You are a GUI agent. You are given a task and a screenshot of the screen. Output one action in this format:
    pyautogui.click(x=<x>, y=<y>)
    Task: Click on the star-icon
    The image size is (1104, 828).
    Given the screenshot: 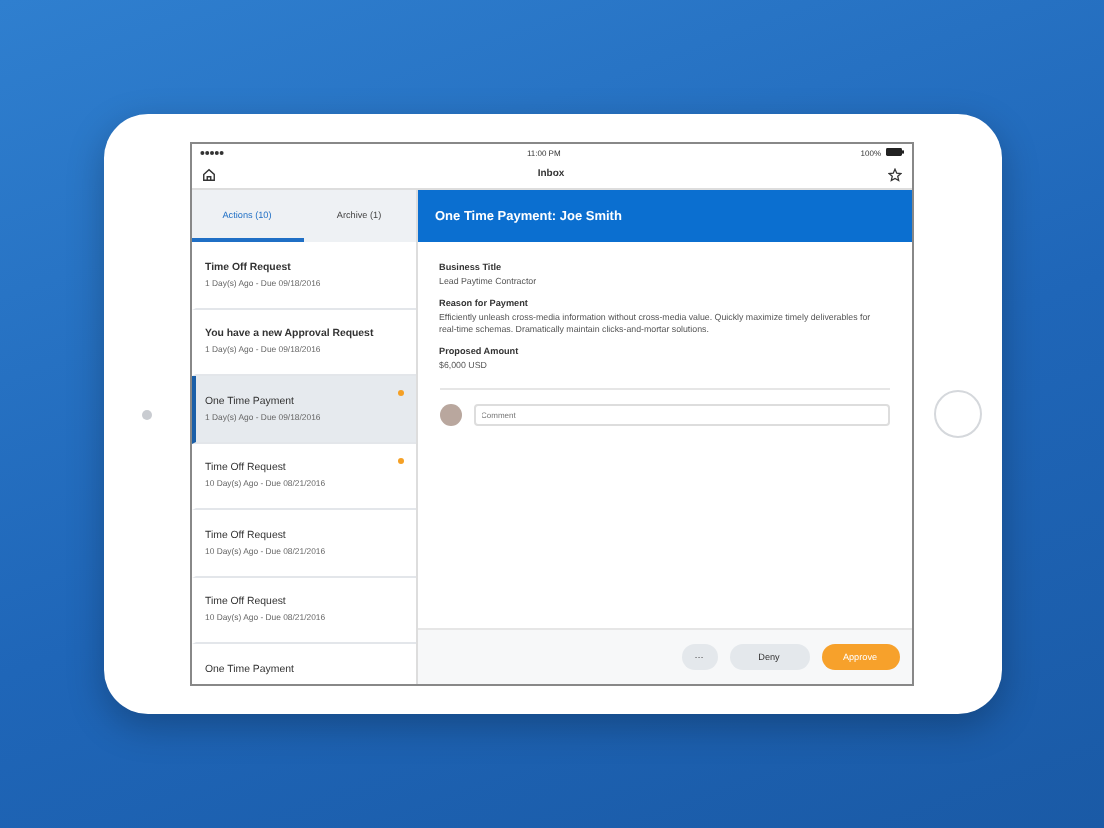 What is the action you would take?
    pyautogui.click(x=894, y=174)
    